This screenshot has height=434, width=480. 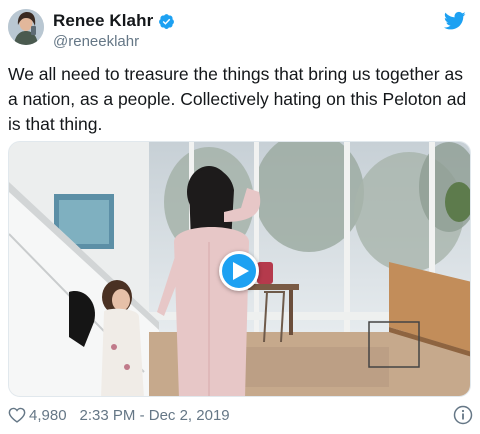 What do you see at coordinates (155, 415) in the screenshot?
I see `tweet-timestamp: 2:33 PM - Dec 2, 2019` at bounding box center [155, 415].